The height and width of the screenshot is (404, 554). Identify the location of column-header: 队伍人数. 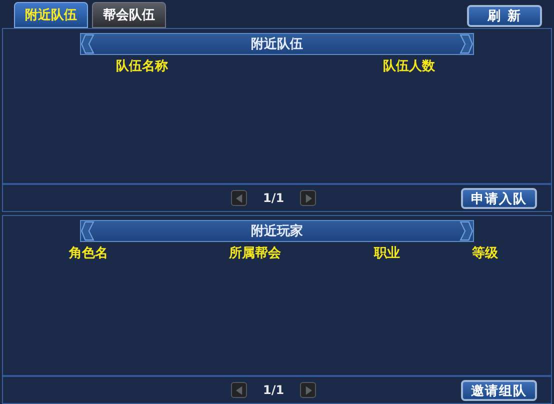
(409, 66).